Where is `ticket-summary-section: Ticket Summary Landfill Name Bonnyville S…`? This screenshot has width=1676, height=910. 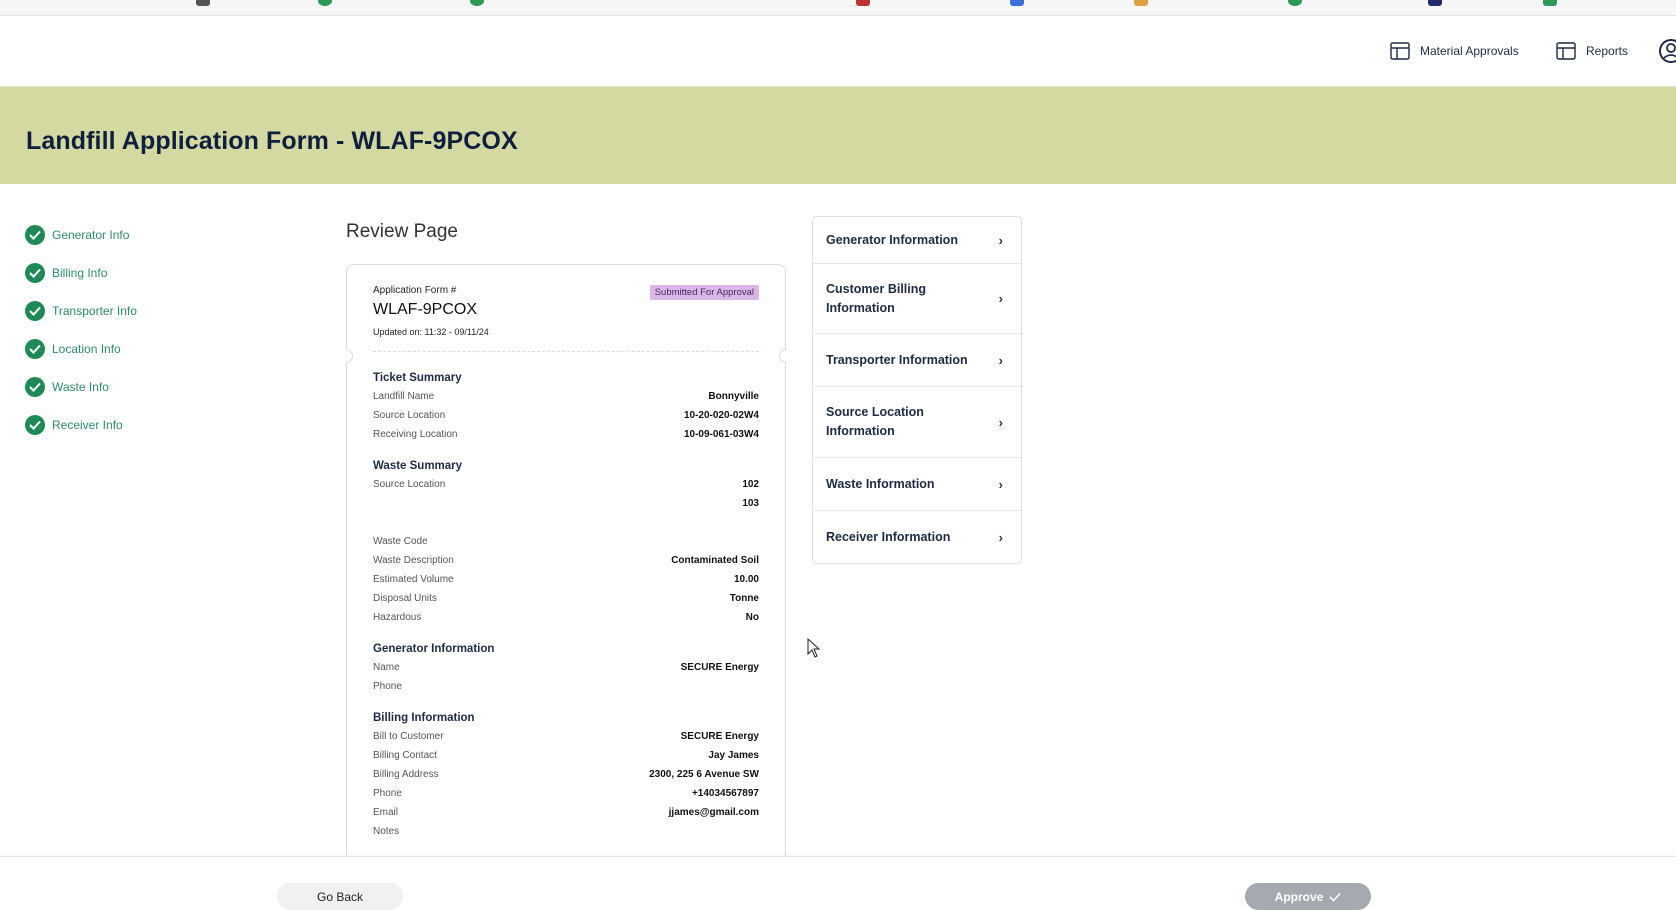
ticket-summary-section: Ticket Summary Landfill Name Bonnyville S… is located at coordinates (566, 410).